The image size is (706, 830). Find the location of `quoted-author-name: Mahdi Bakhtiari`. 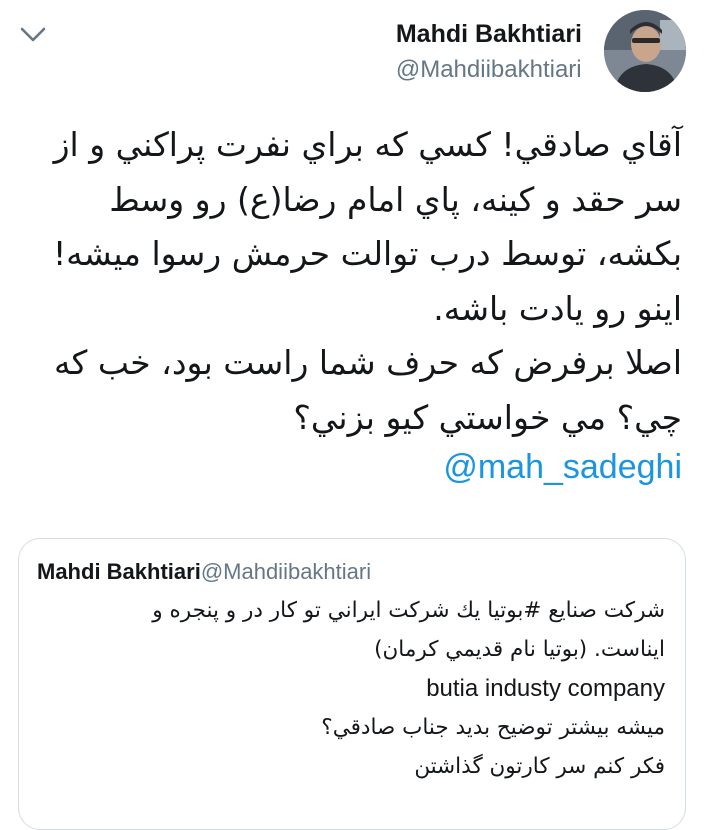

quoted-author-name: Mahdi Bakhtiari is located at coordinates (119, 571).